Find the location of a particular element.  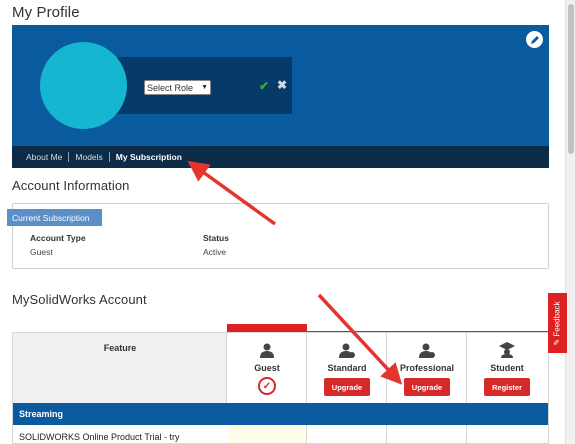

feedback-tab: ✎ Feedback is located at coordinates (557, 323).